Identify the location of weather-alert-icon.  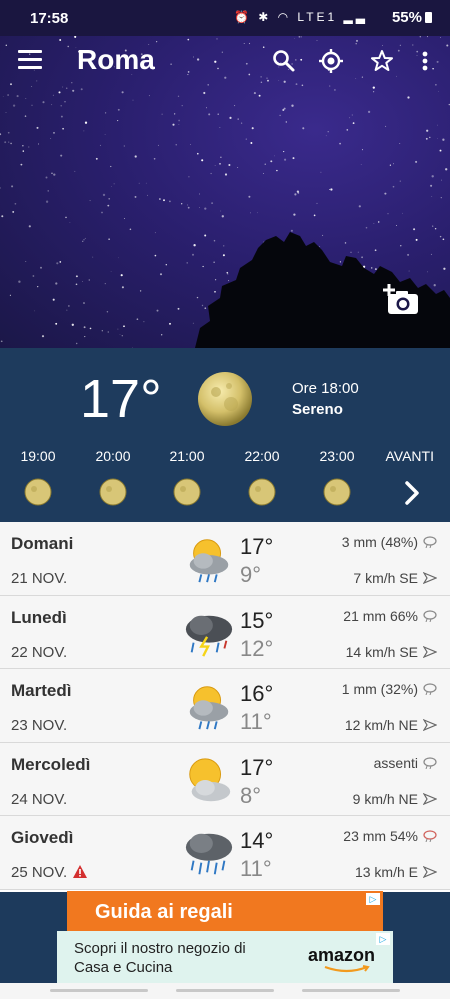
(80, 872).